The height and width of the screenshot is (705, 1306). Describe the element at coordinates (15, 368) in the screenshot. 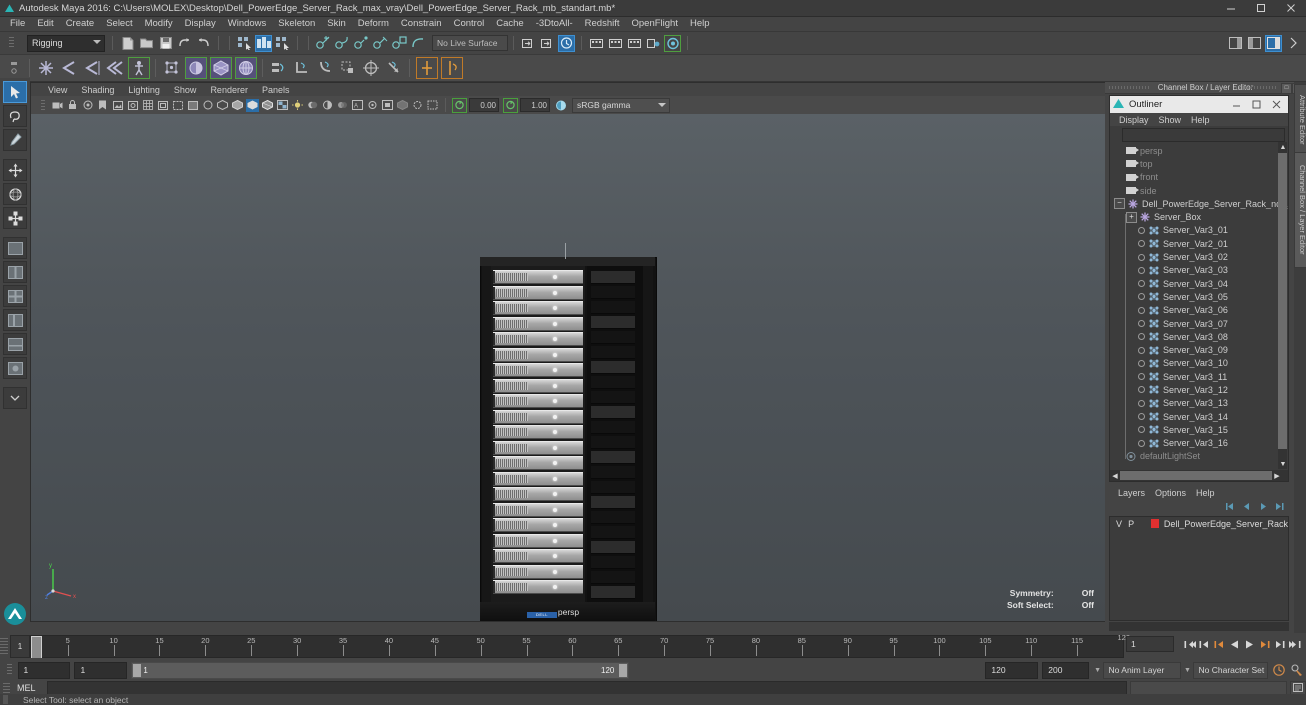

I see `hypershade-layout-button` at that location.